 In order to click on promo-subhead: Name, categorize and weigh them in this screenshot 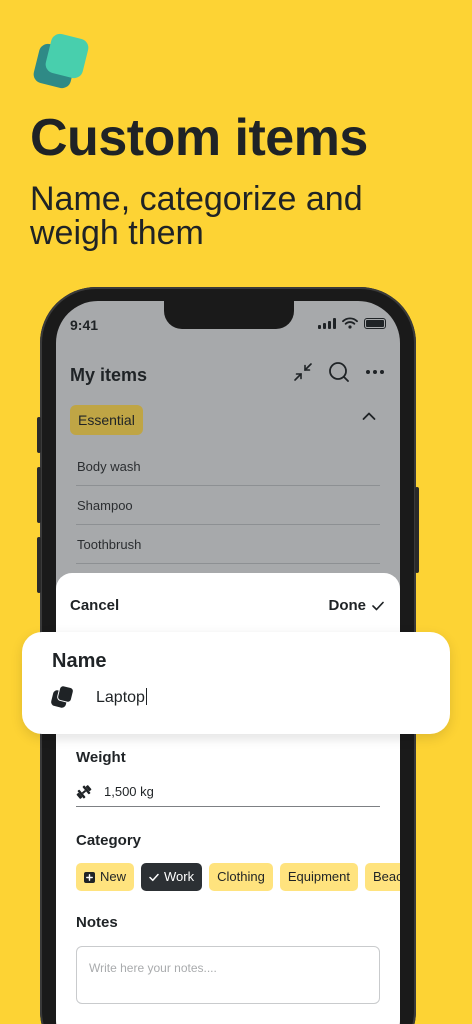, I will do `click(196, 216)`.